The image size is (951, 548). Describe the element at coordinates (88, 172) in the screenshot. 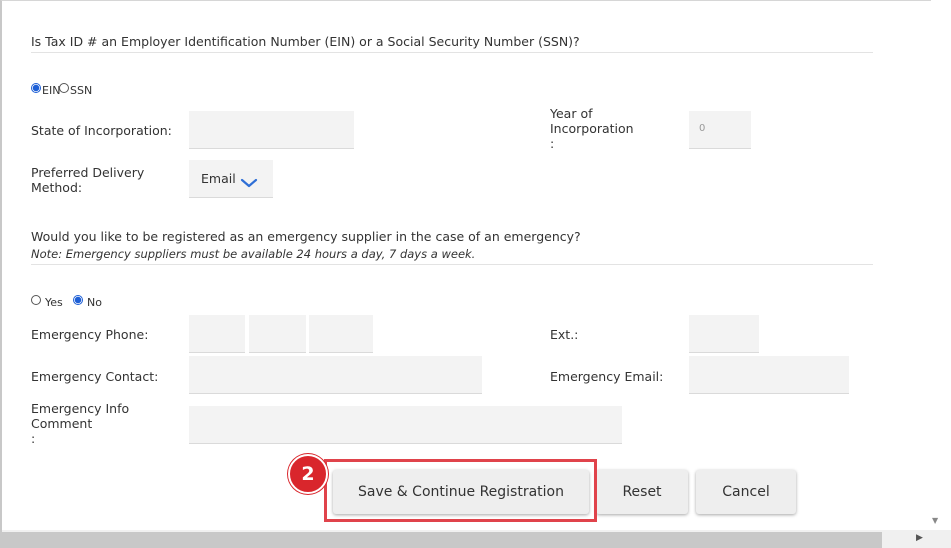

I see `delivery-label-line1: Preferred Delivery` at that location.